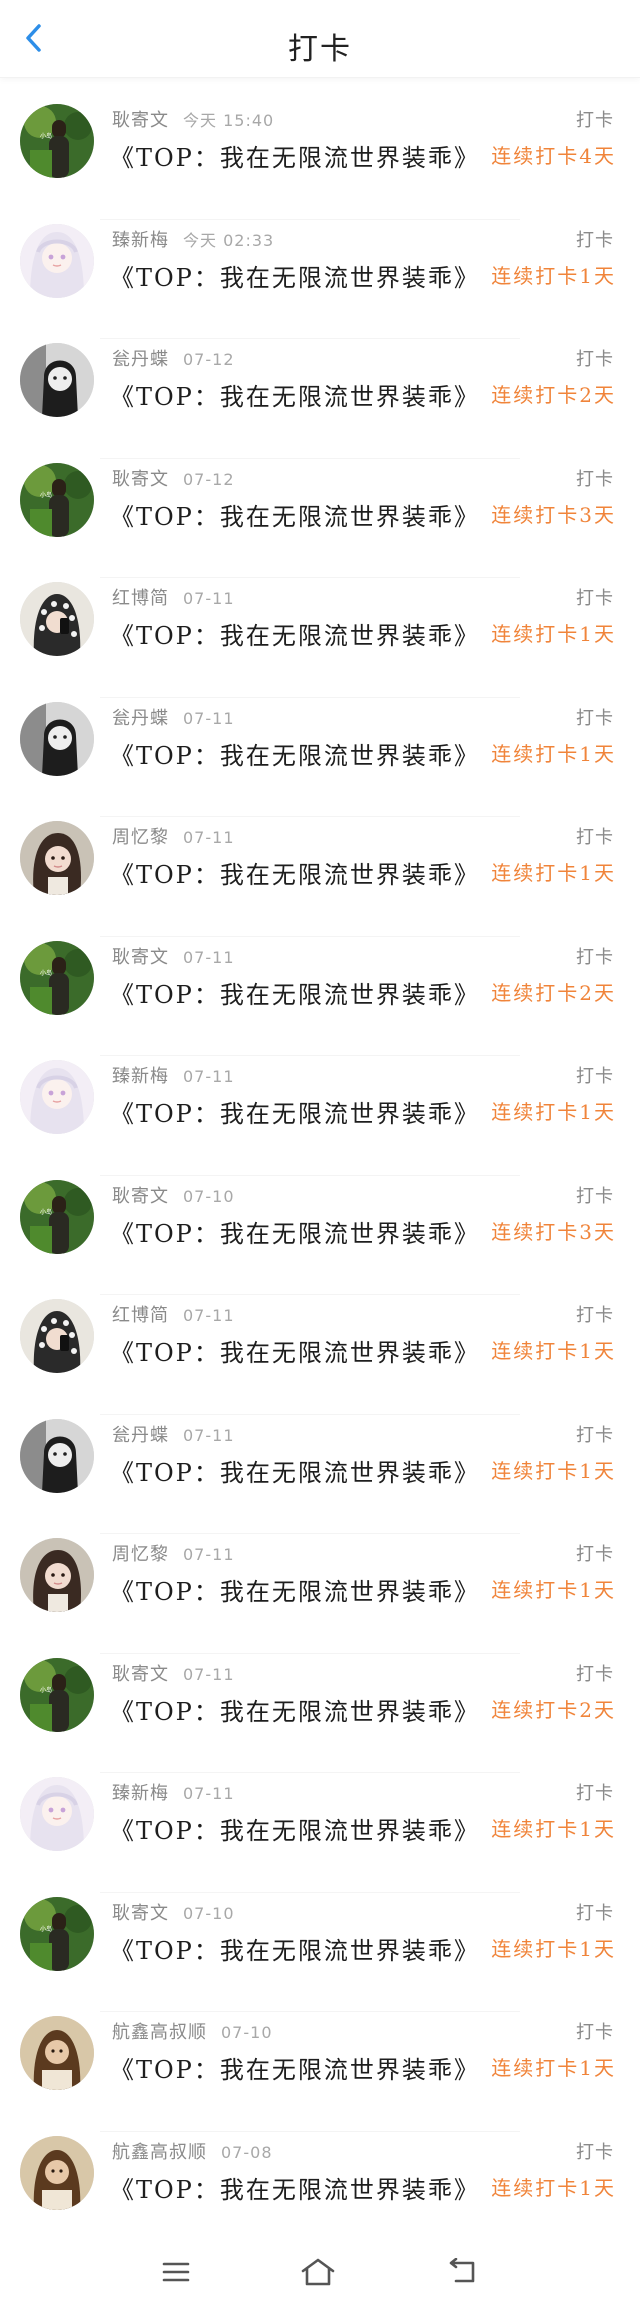  I want to click on checkin-row: 瓮丹蝶 07-11 《TOP：我在无限流世界装乖》 打卡 连续打卡1天, so click(320, 1474).